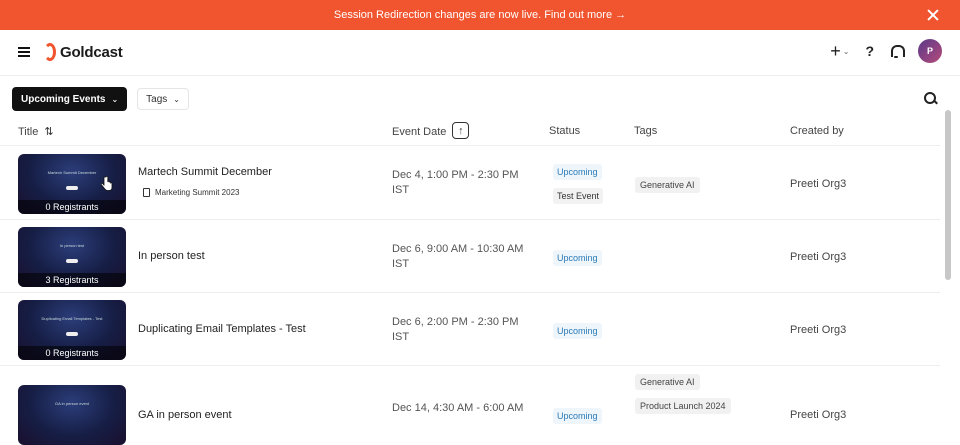  Describe the element at coordinates (171, 256) in the screenshot. I see `event-title: In person test` at that location.